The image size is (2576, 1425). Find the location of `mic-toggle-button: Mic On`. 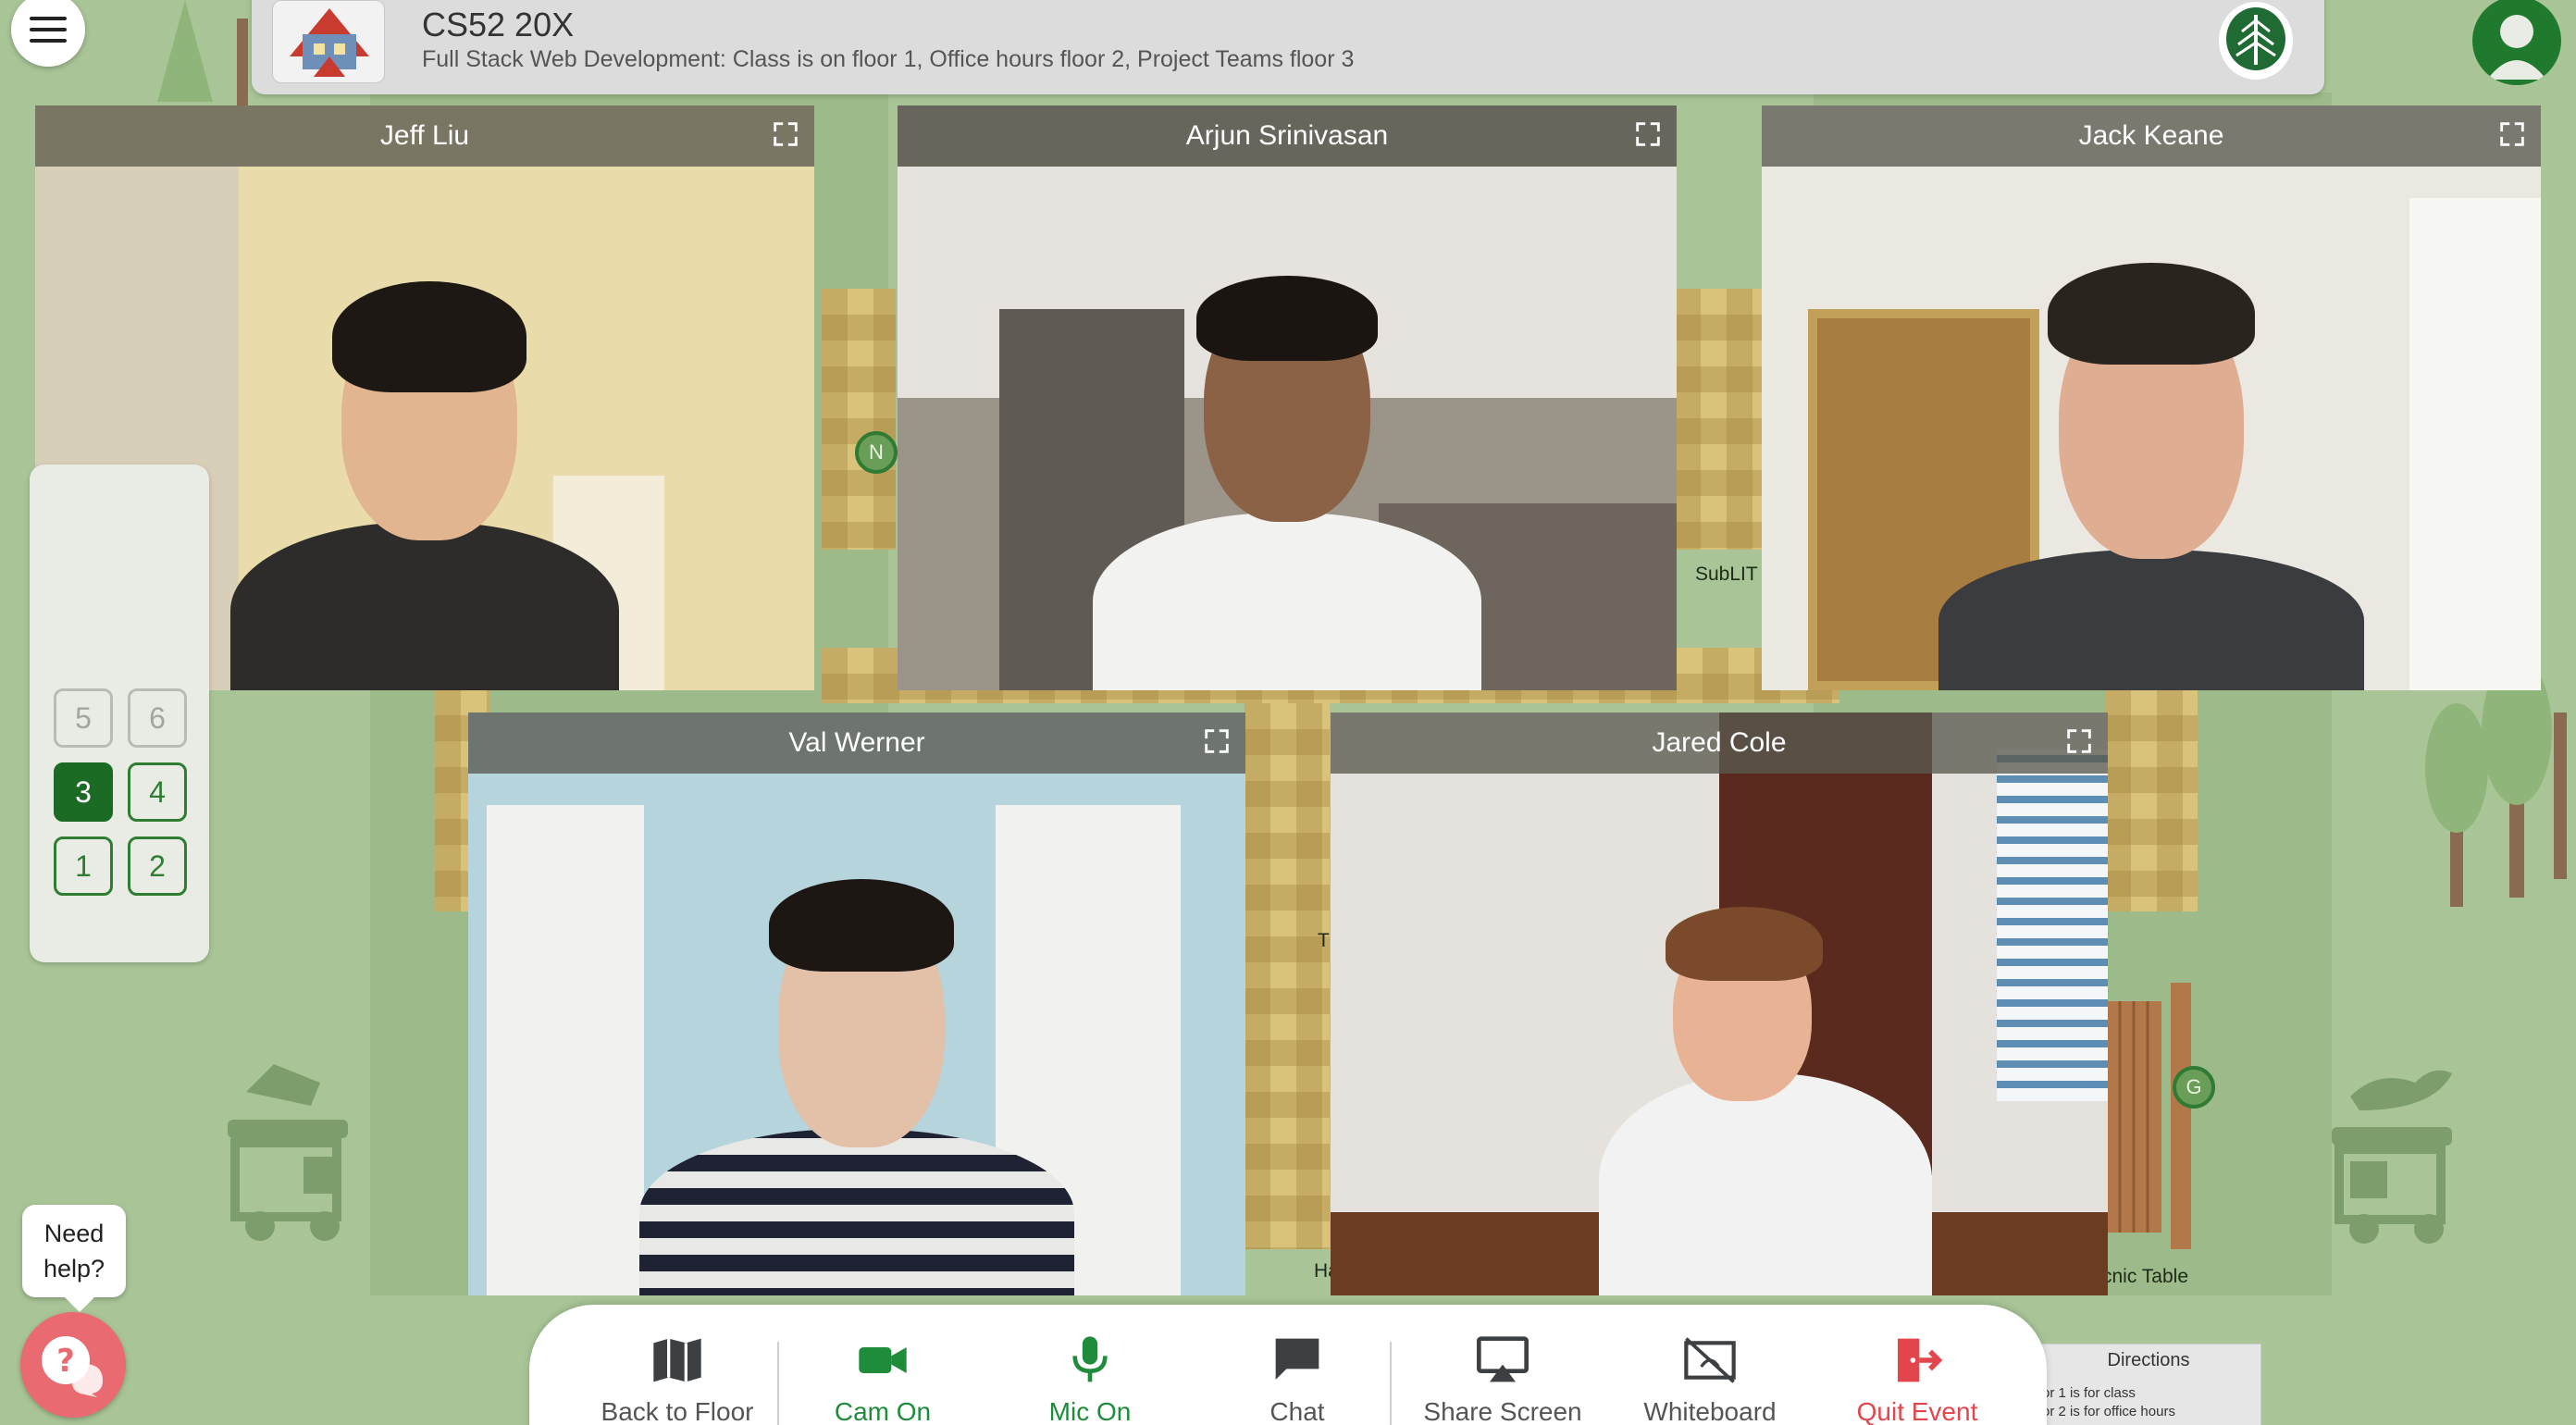

mic-toggle-button: Mic On is located at coordinates (1090, 1380).